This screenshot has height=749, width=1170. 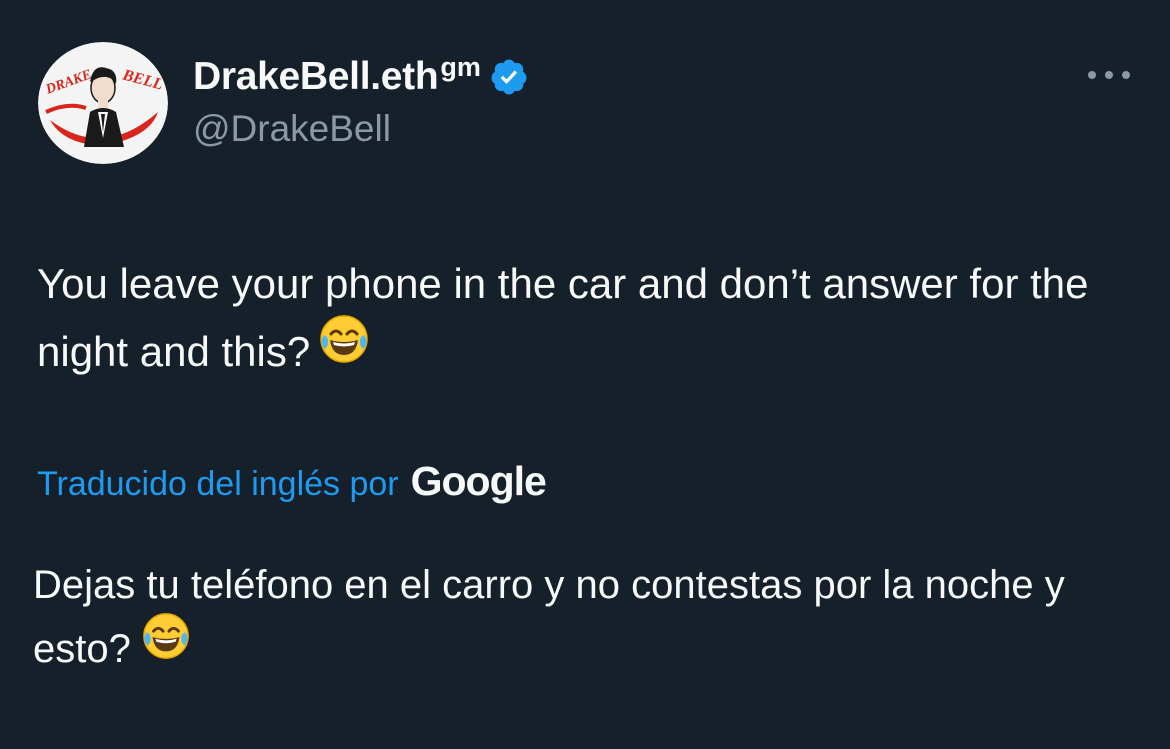 I want to click on name-suffix: gm, so click(x=460, y=66).